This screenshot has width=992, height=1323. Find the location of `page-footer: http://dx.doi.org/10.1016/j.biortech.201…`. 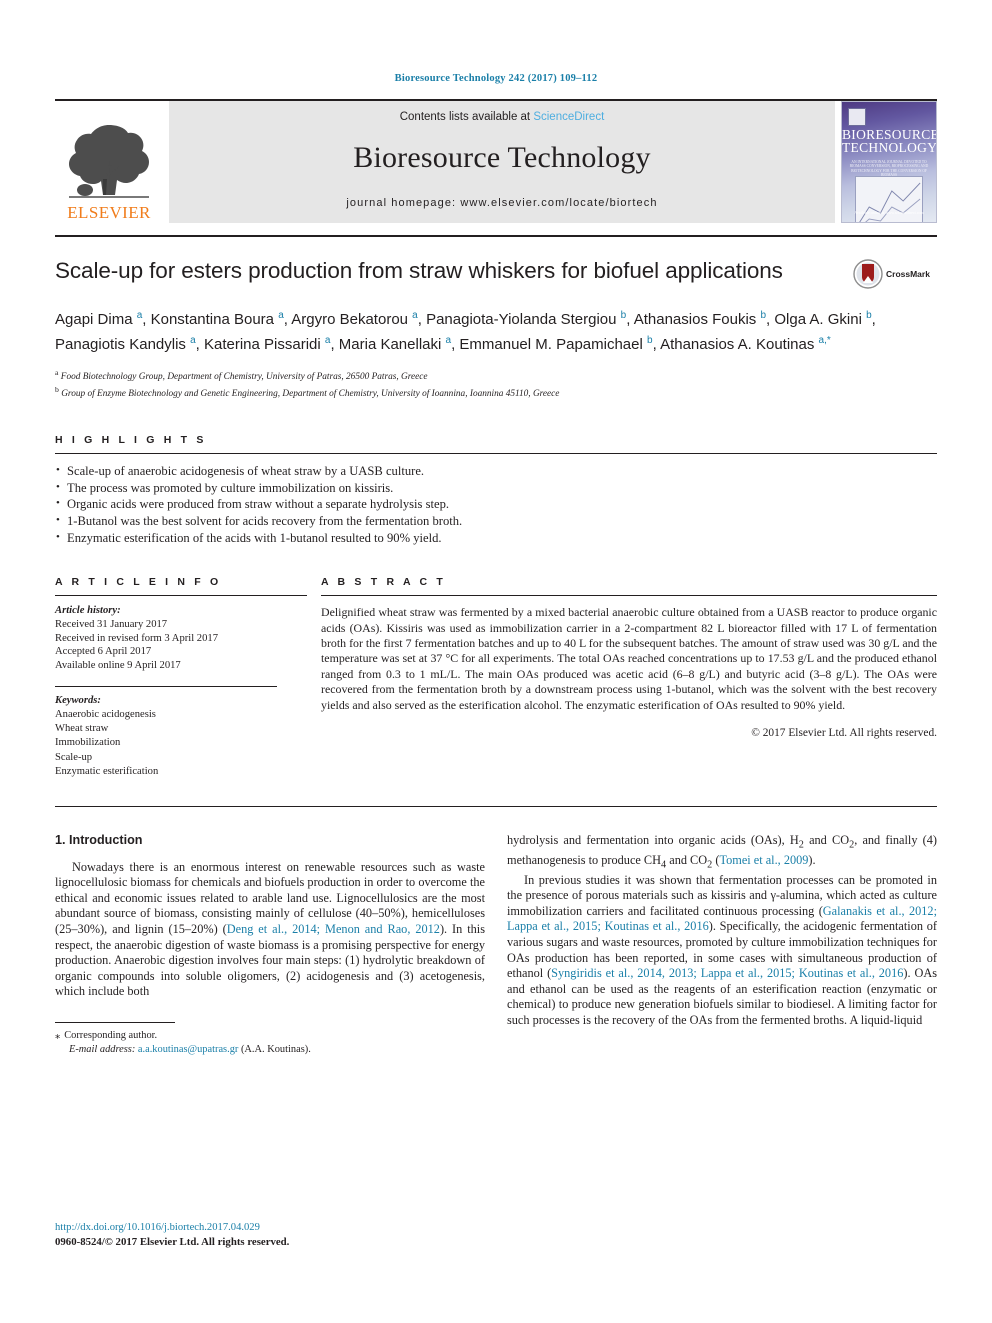

page-footer: http://dx.doi.org/10.1016/j.biortech.201… is located at coordinates (275, 1235).